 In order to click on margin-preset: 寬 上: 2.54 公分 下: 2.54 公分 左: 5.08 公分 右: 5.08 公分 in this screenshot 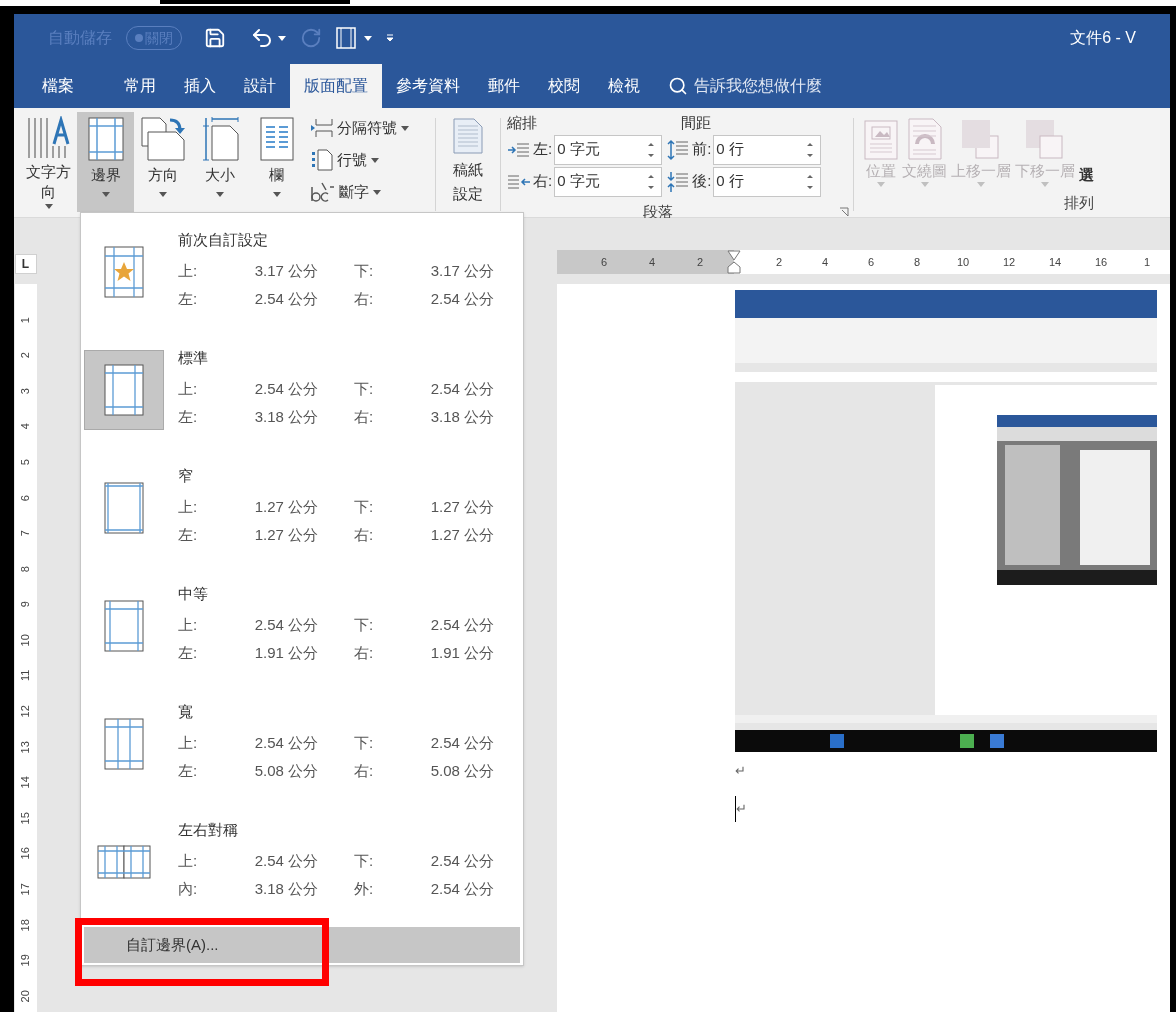, I will do `click(302, 744)`.